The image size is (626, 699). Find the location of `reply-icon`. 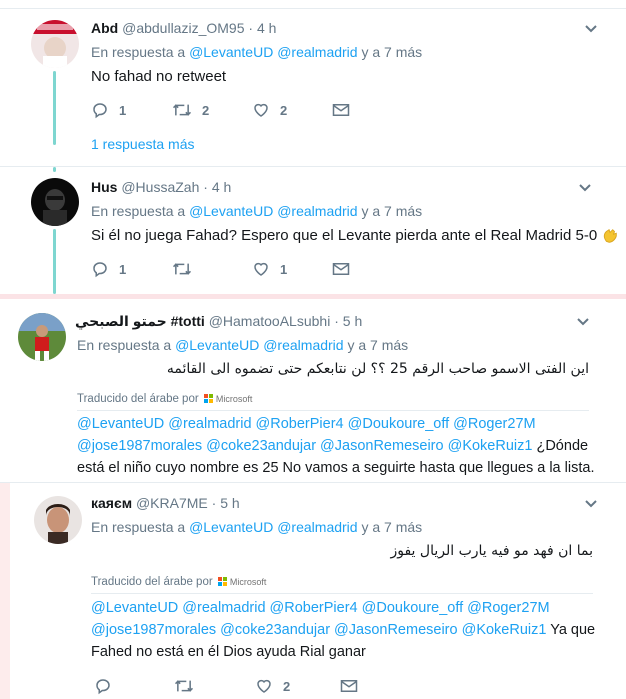

reply-icon is located at coordinates (103, 687).